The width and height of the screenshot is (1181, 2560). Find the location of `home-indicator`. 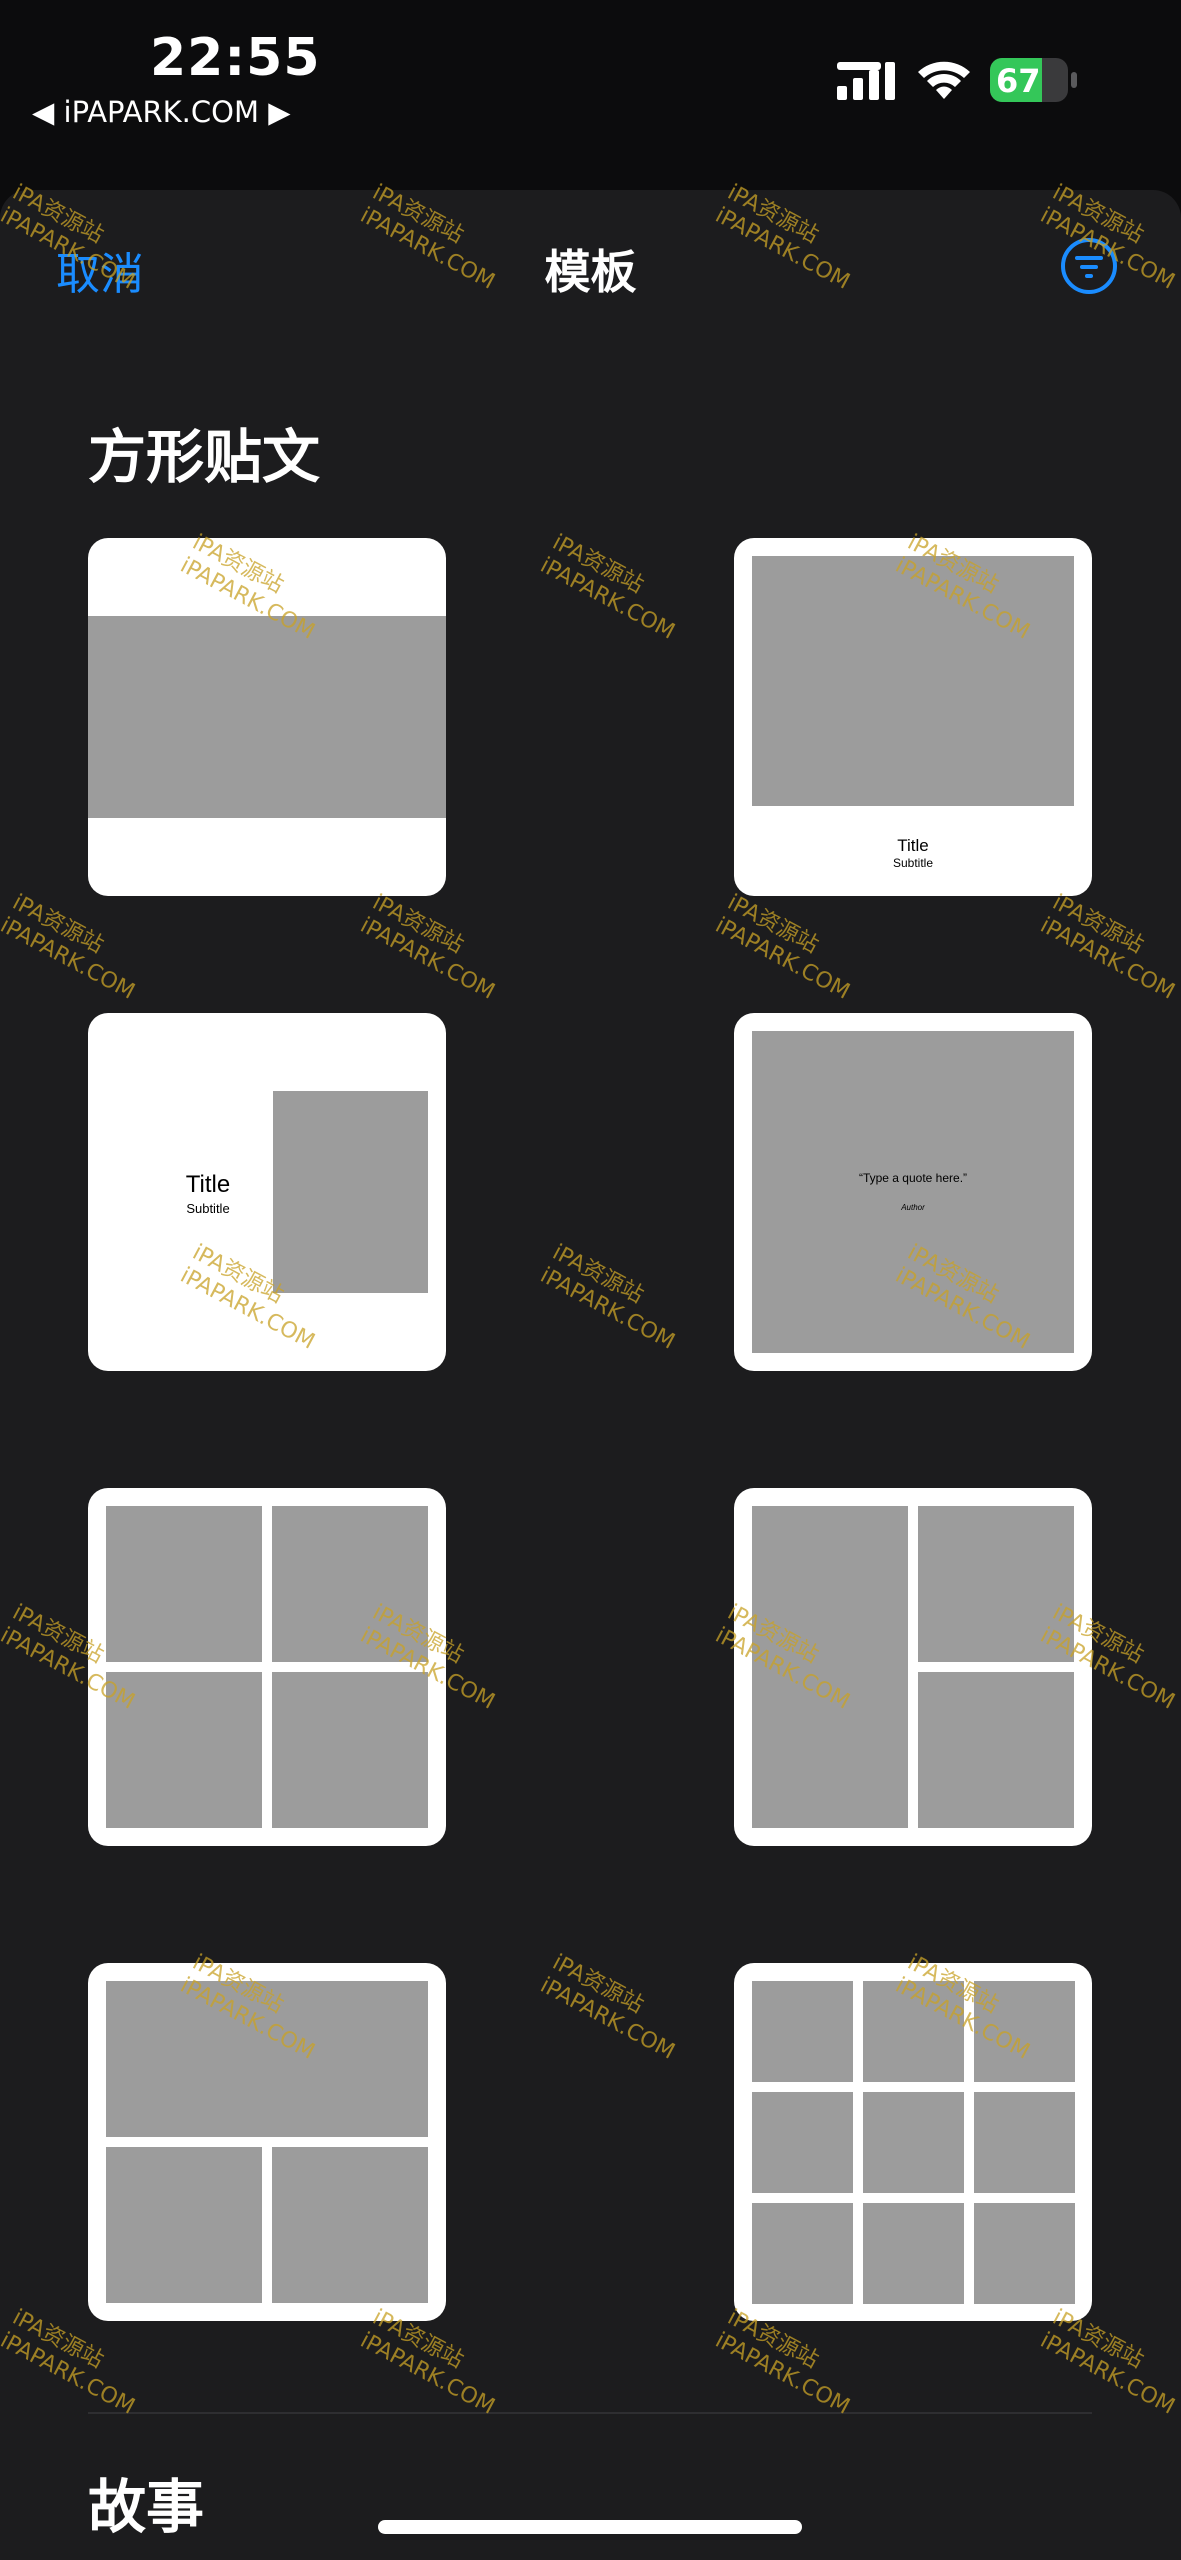

home-indicator is located at coordinates (590, 2527).